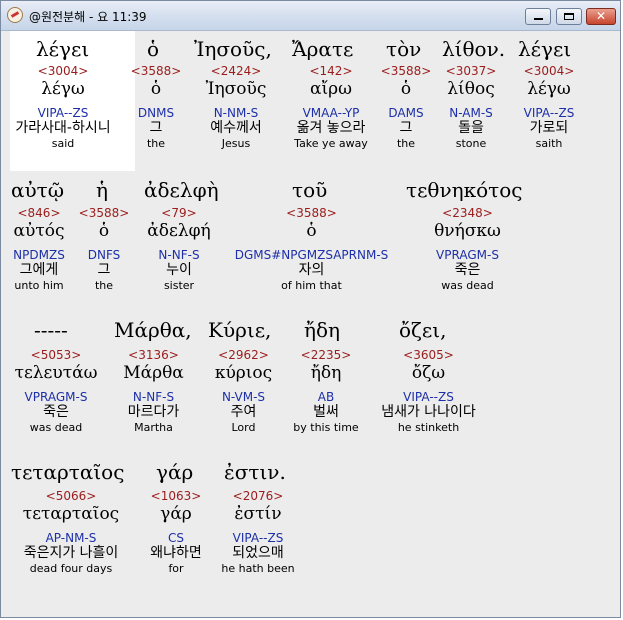 The height and width of the screenshot is (620, 623). What do you see at coordinates (39, 270) in the screenshot?
I see `korean-gloss: 그에게` at bounding box center [39, 270].